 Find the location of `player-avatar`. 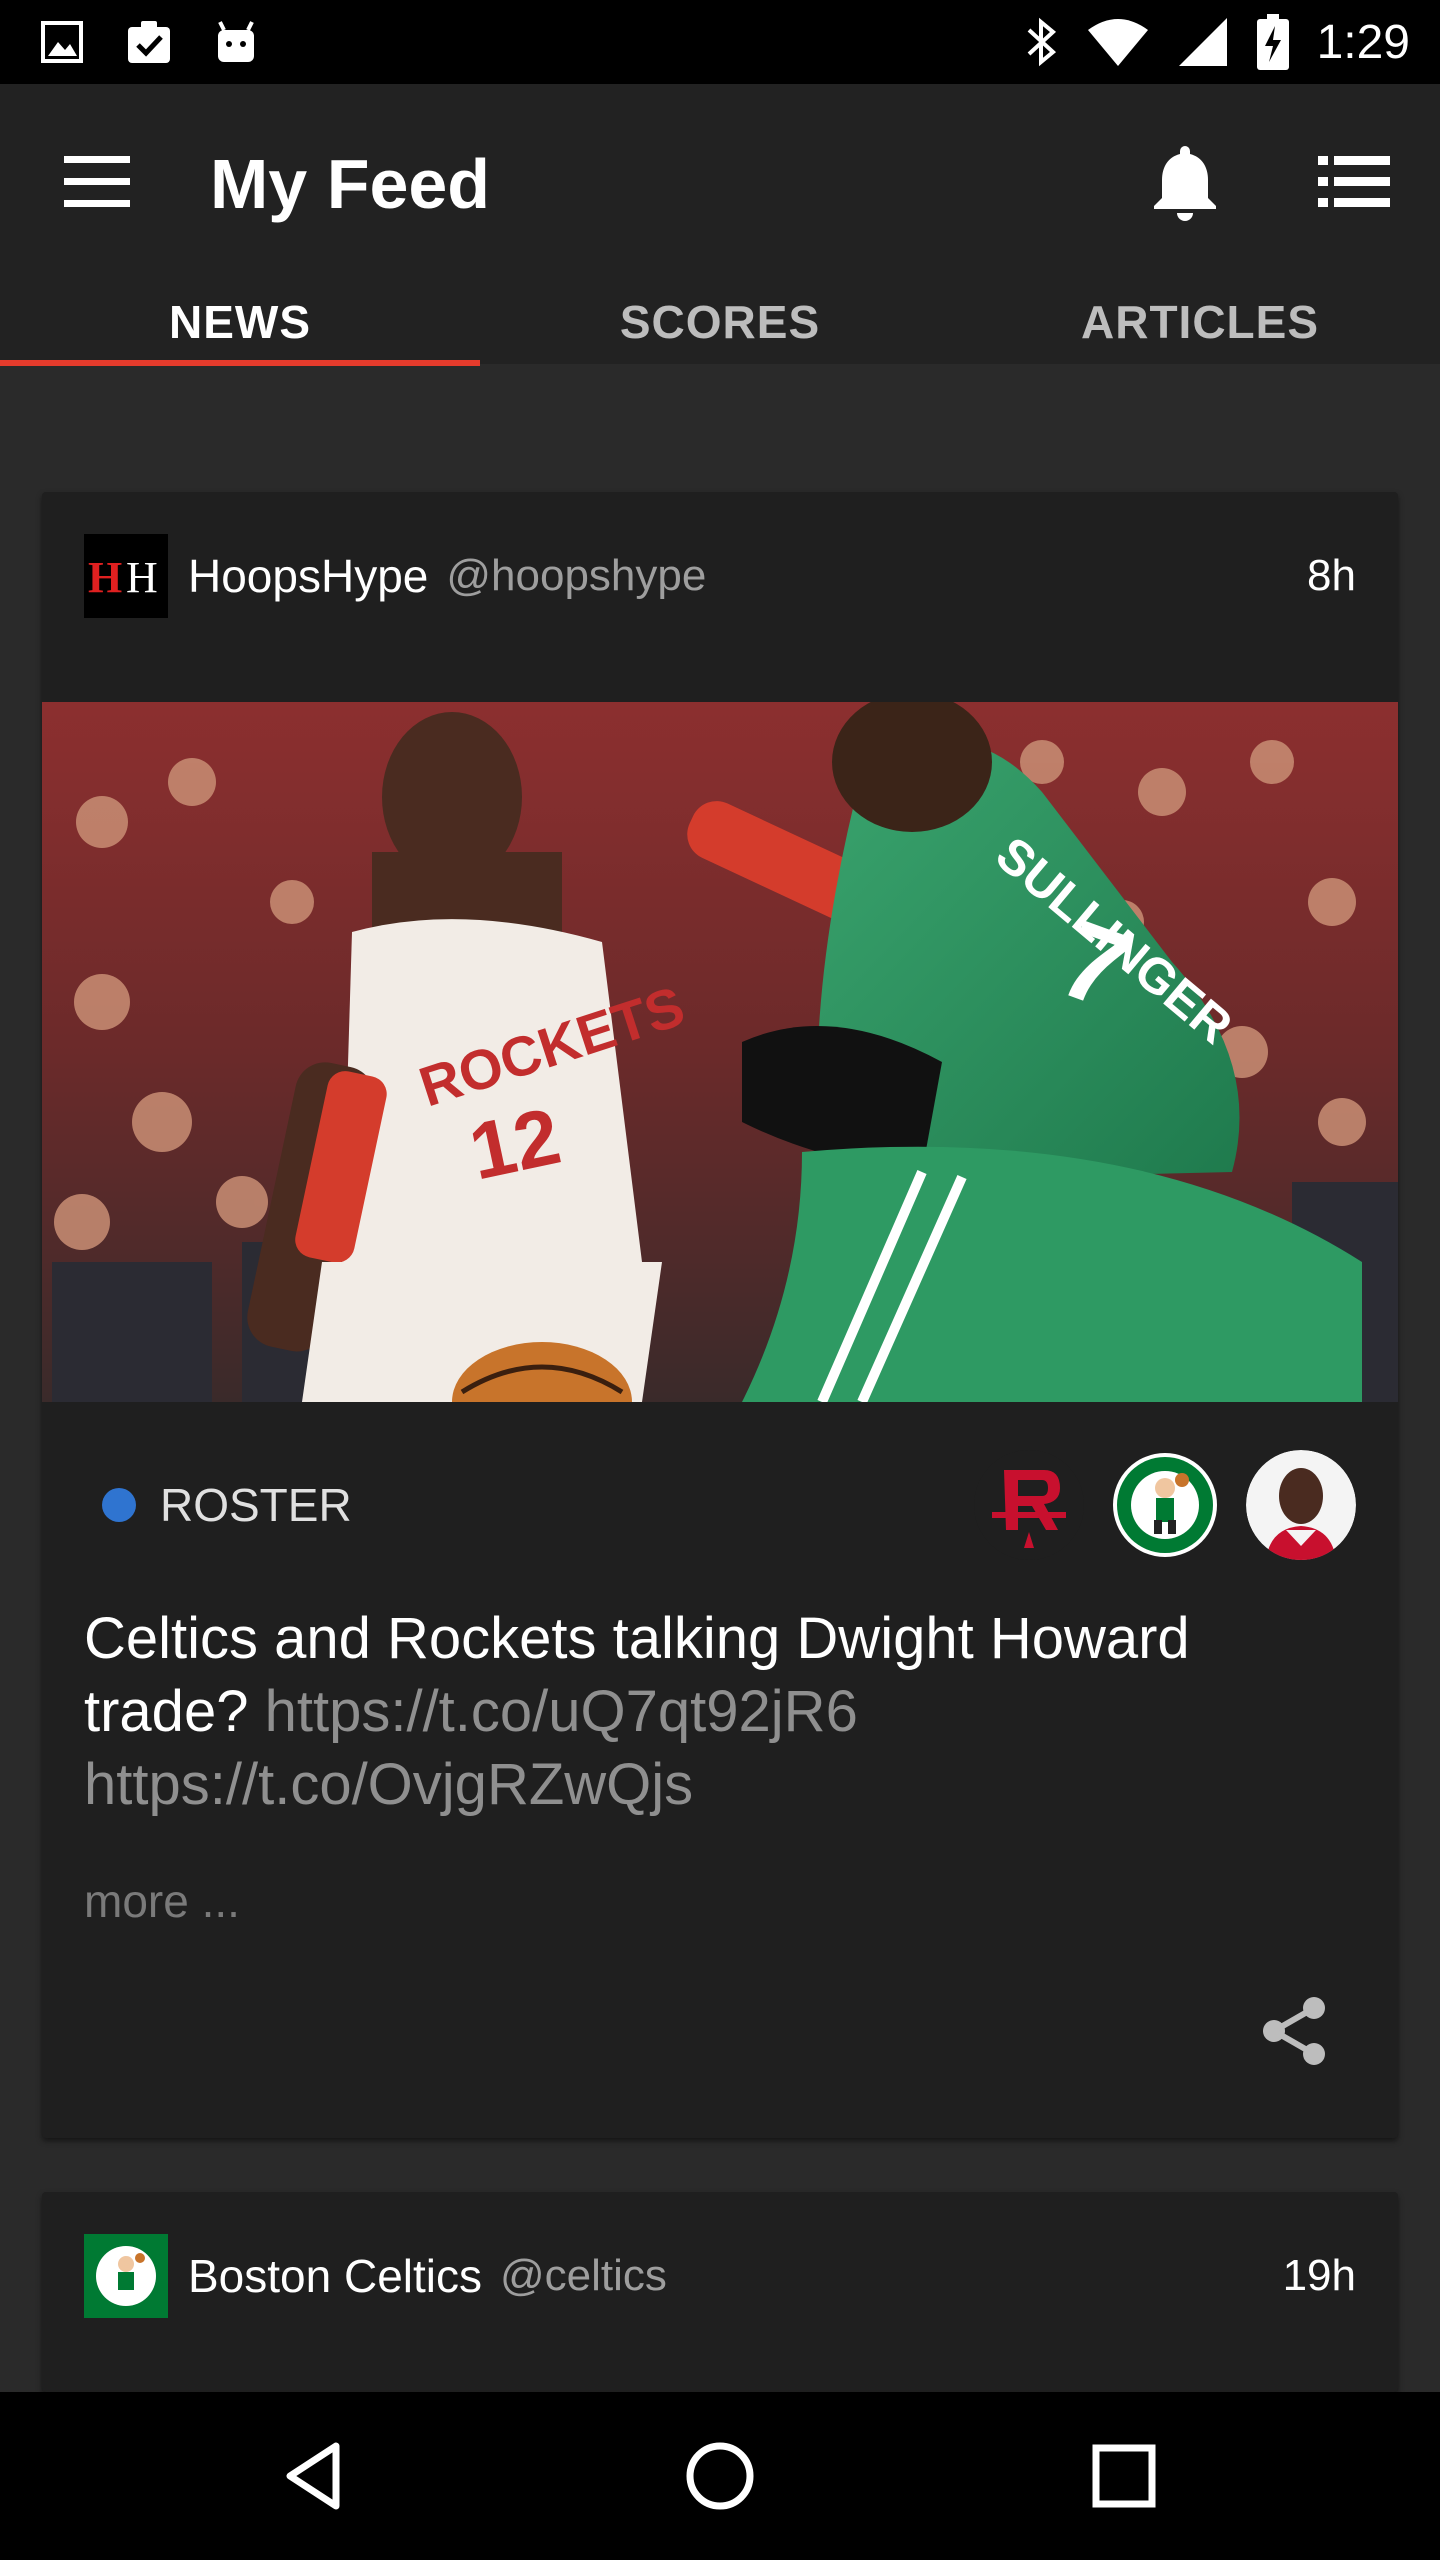

player-avatar is located at coordinates (1301, 1505).